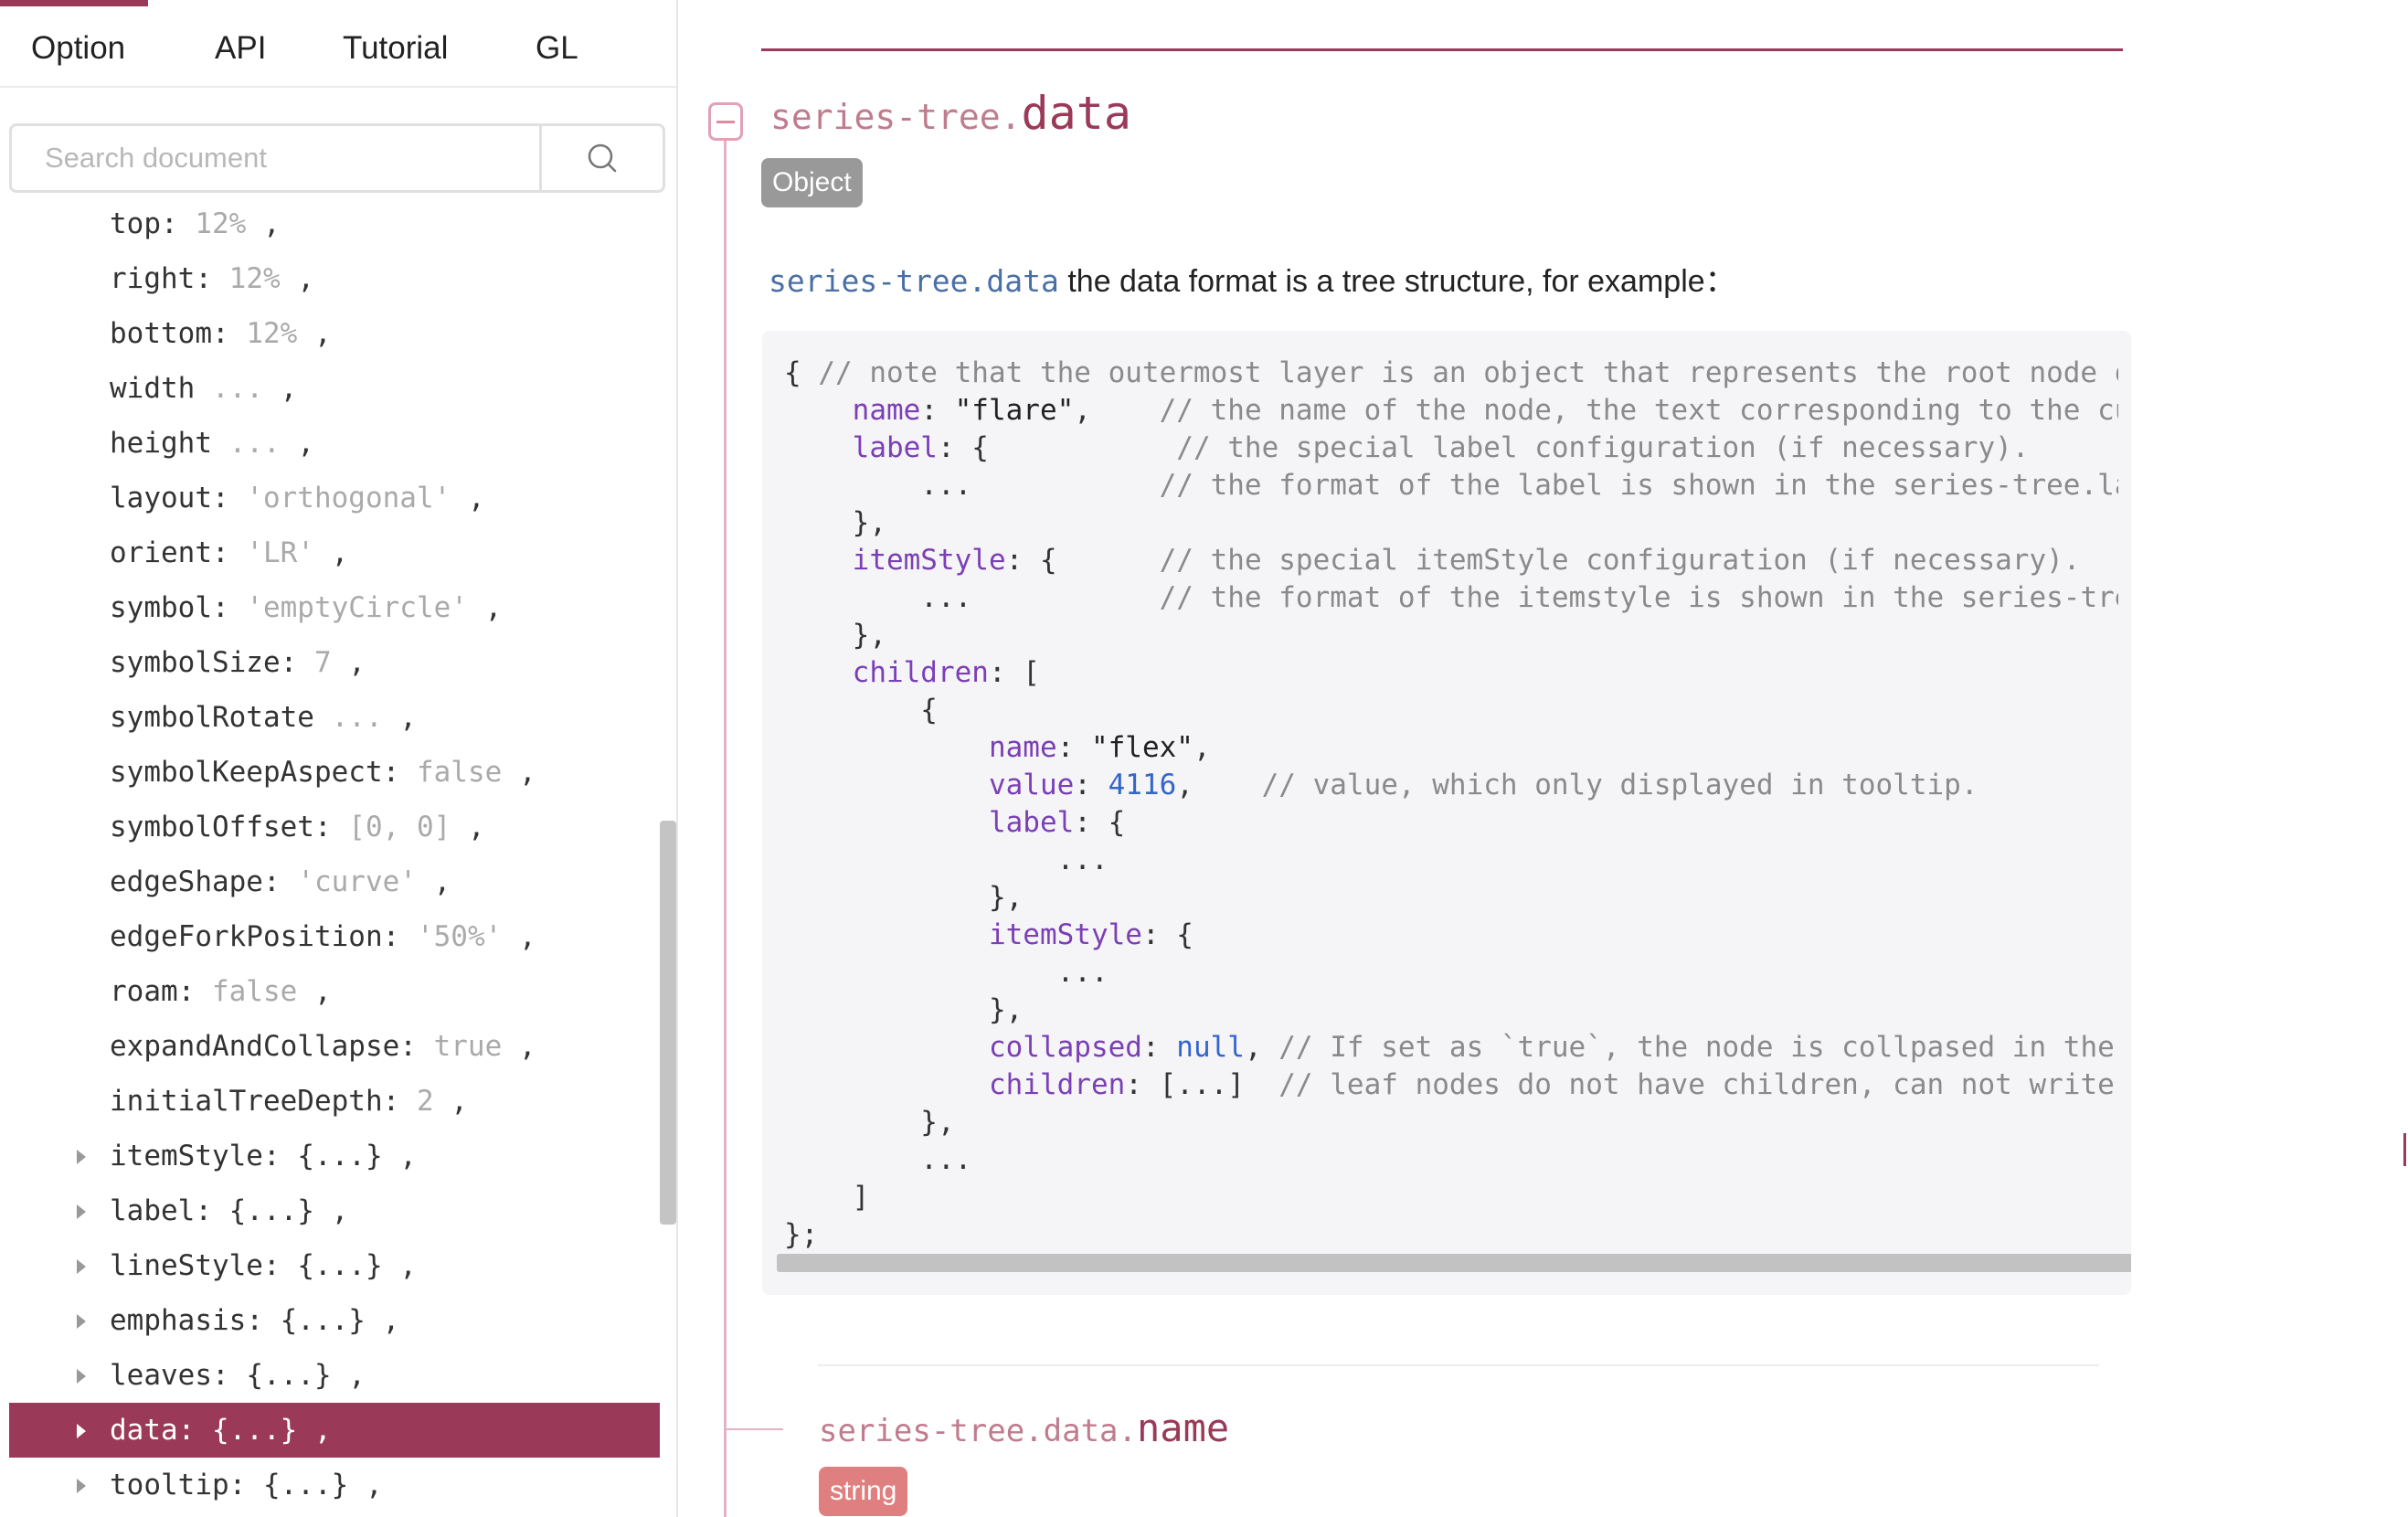 The height and width of the screenshot is (1517, 2408). I want to click on collapse-button, so click(726, 121).